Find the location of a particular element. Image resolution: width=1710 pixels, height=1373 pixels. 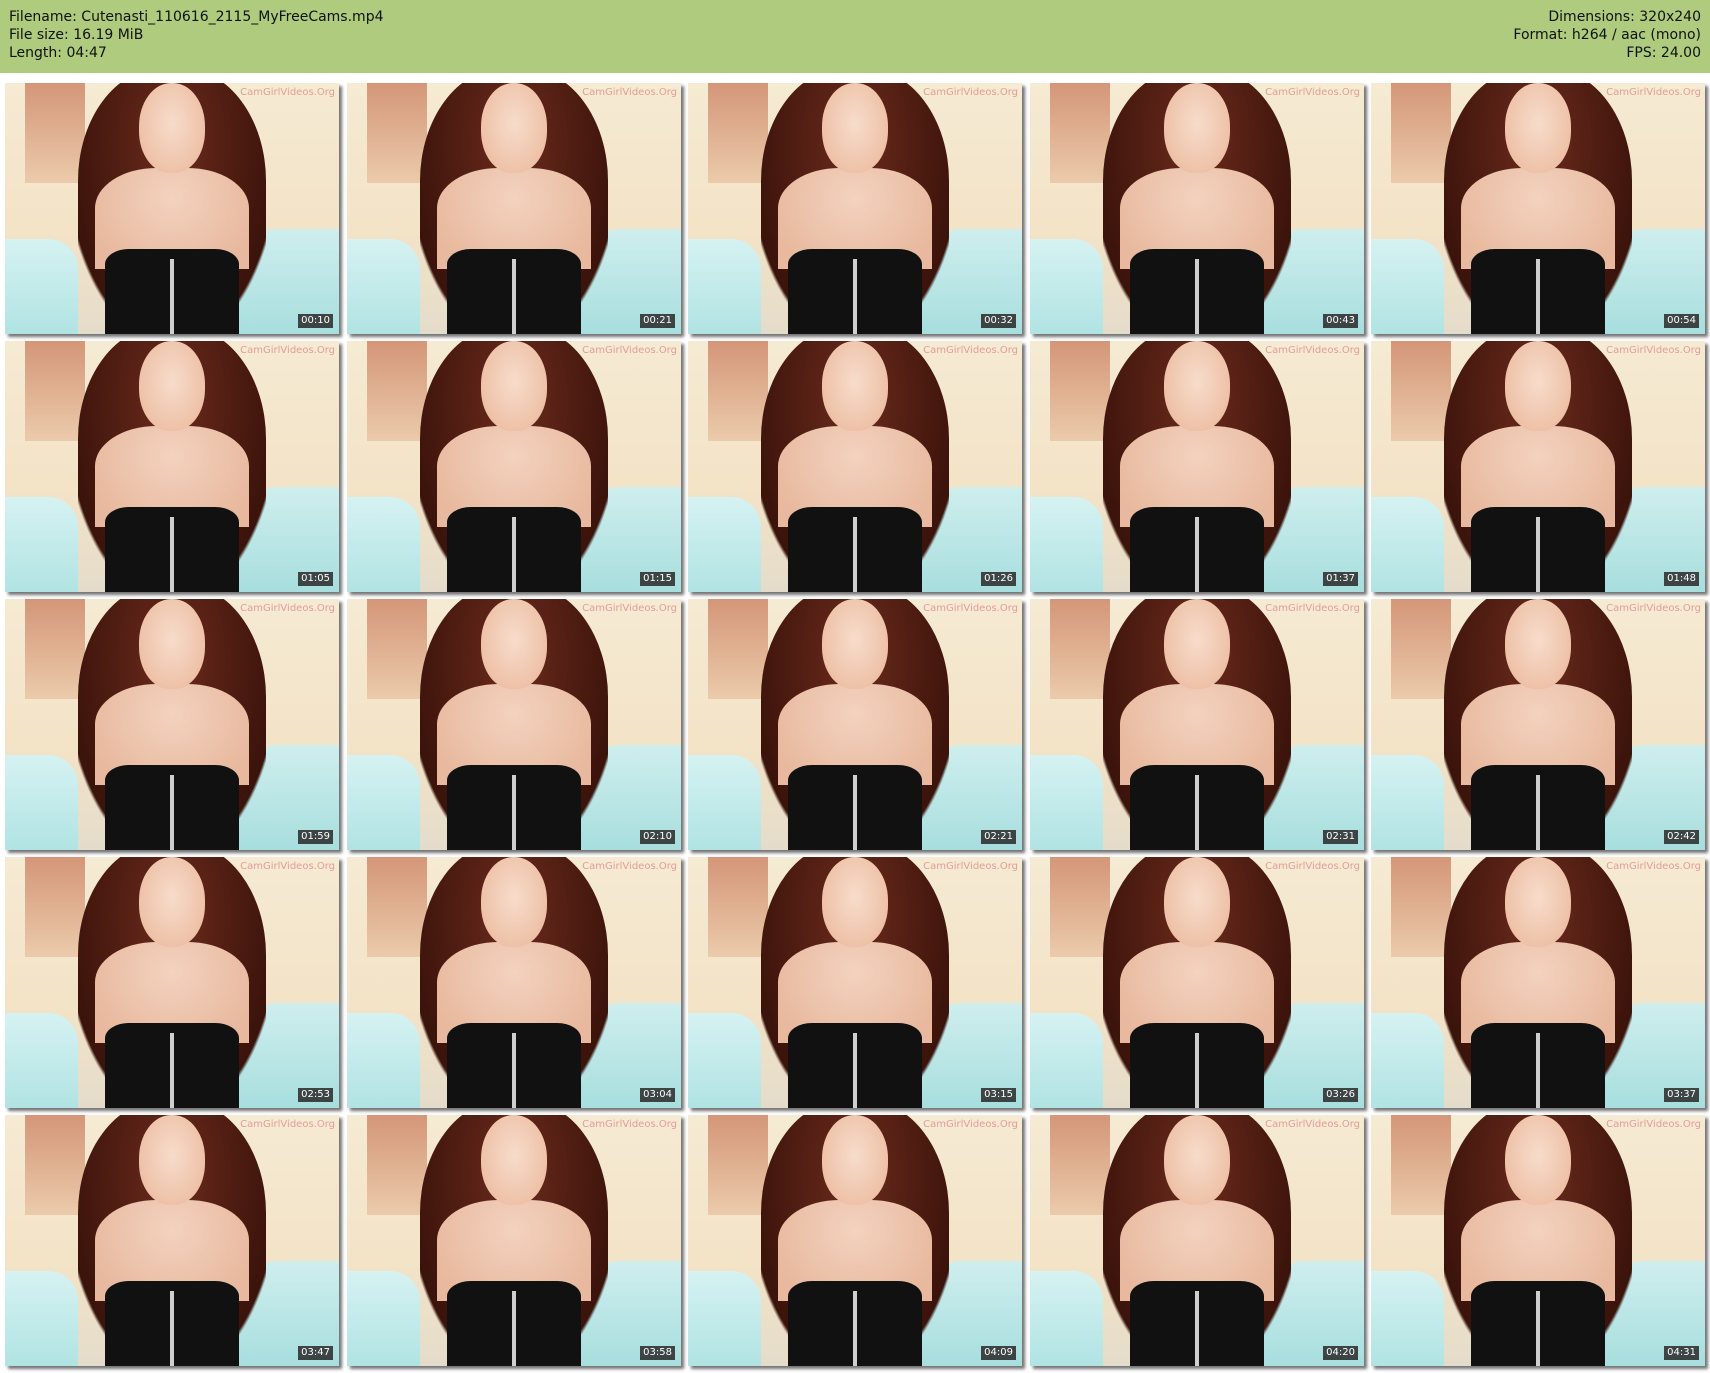

video-frame-thumbnail: CamGirlVideos.Org 02:31 is located at coordinates (1197, 724).